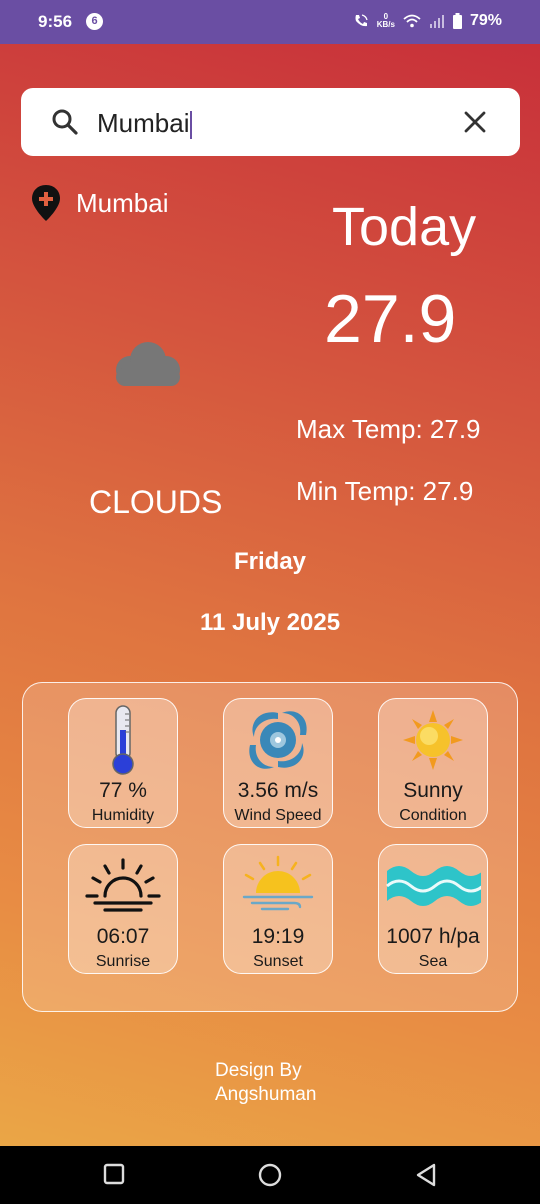 Image resolution: width=540 pixels, height=1204 pixels. Describe the element at coordinates (278, 936) in the screenshot. I see `sunset-value: 19:19` at that location.